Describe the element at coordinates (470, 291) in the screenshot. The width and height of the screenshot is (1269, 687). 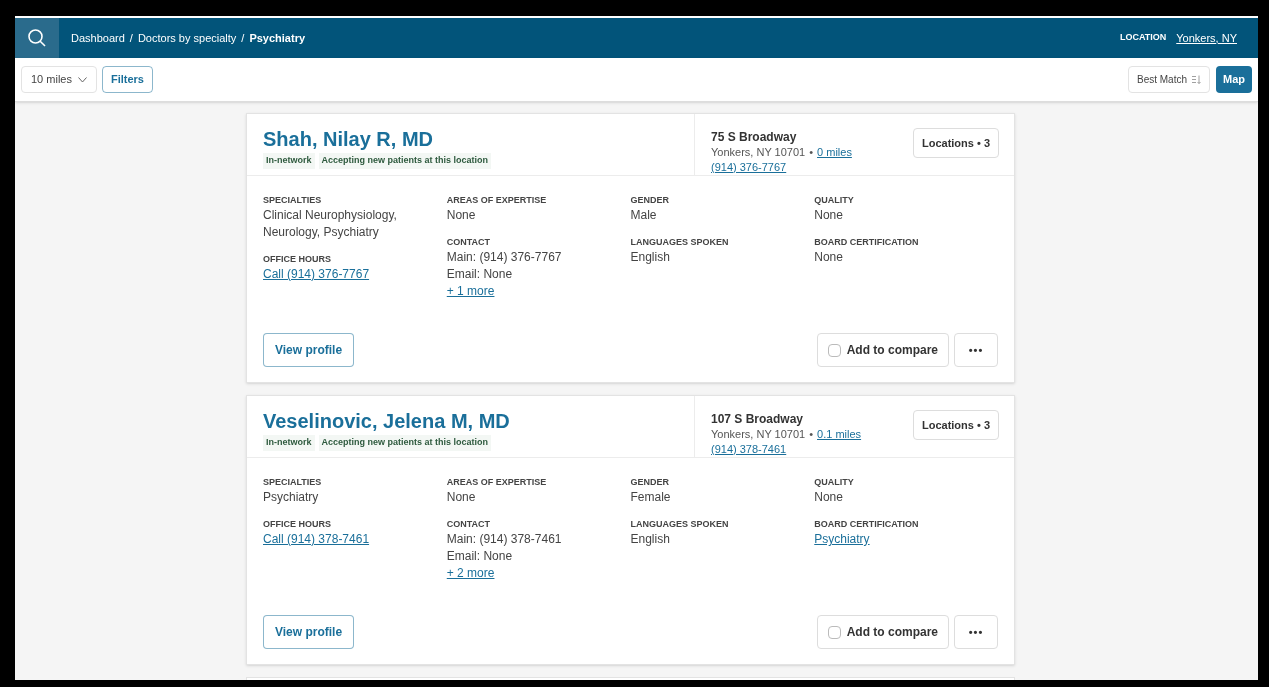
I see `link: + 1 more` at that location.